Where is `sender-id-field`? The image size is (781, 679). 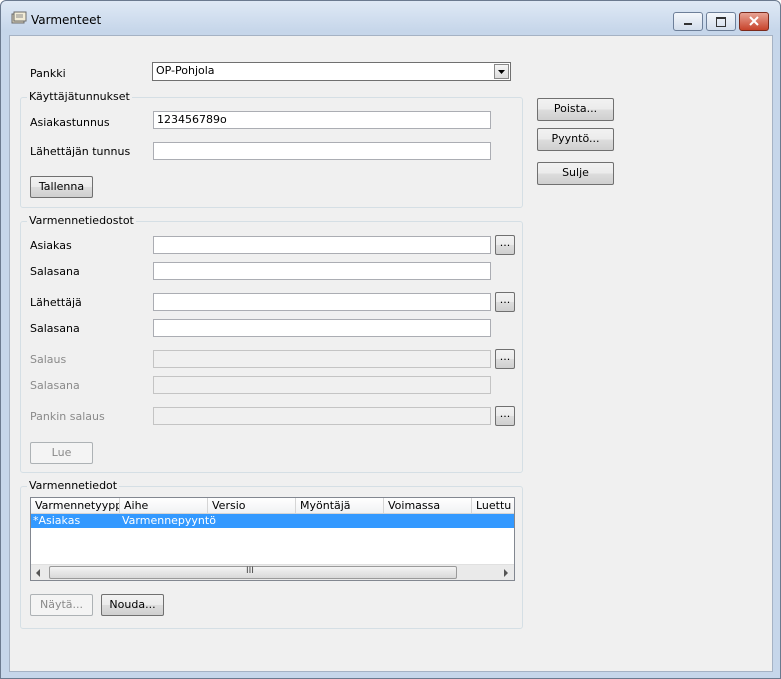 sender-id-field is located at coordinates (322, 151).